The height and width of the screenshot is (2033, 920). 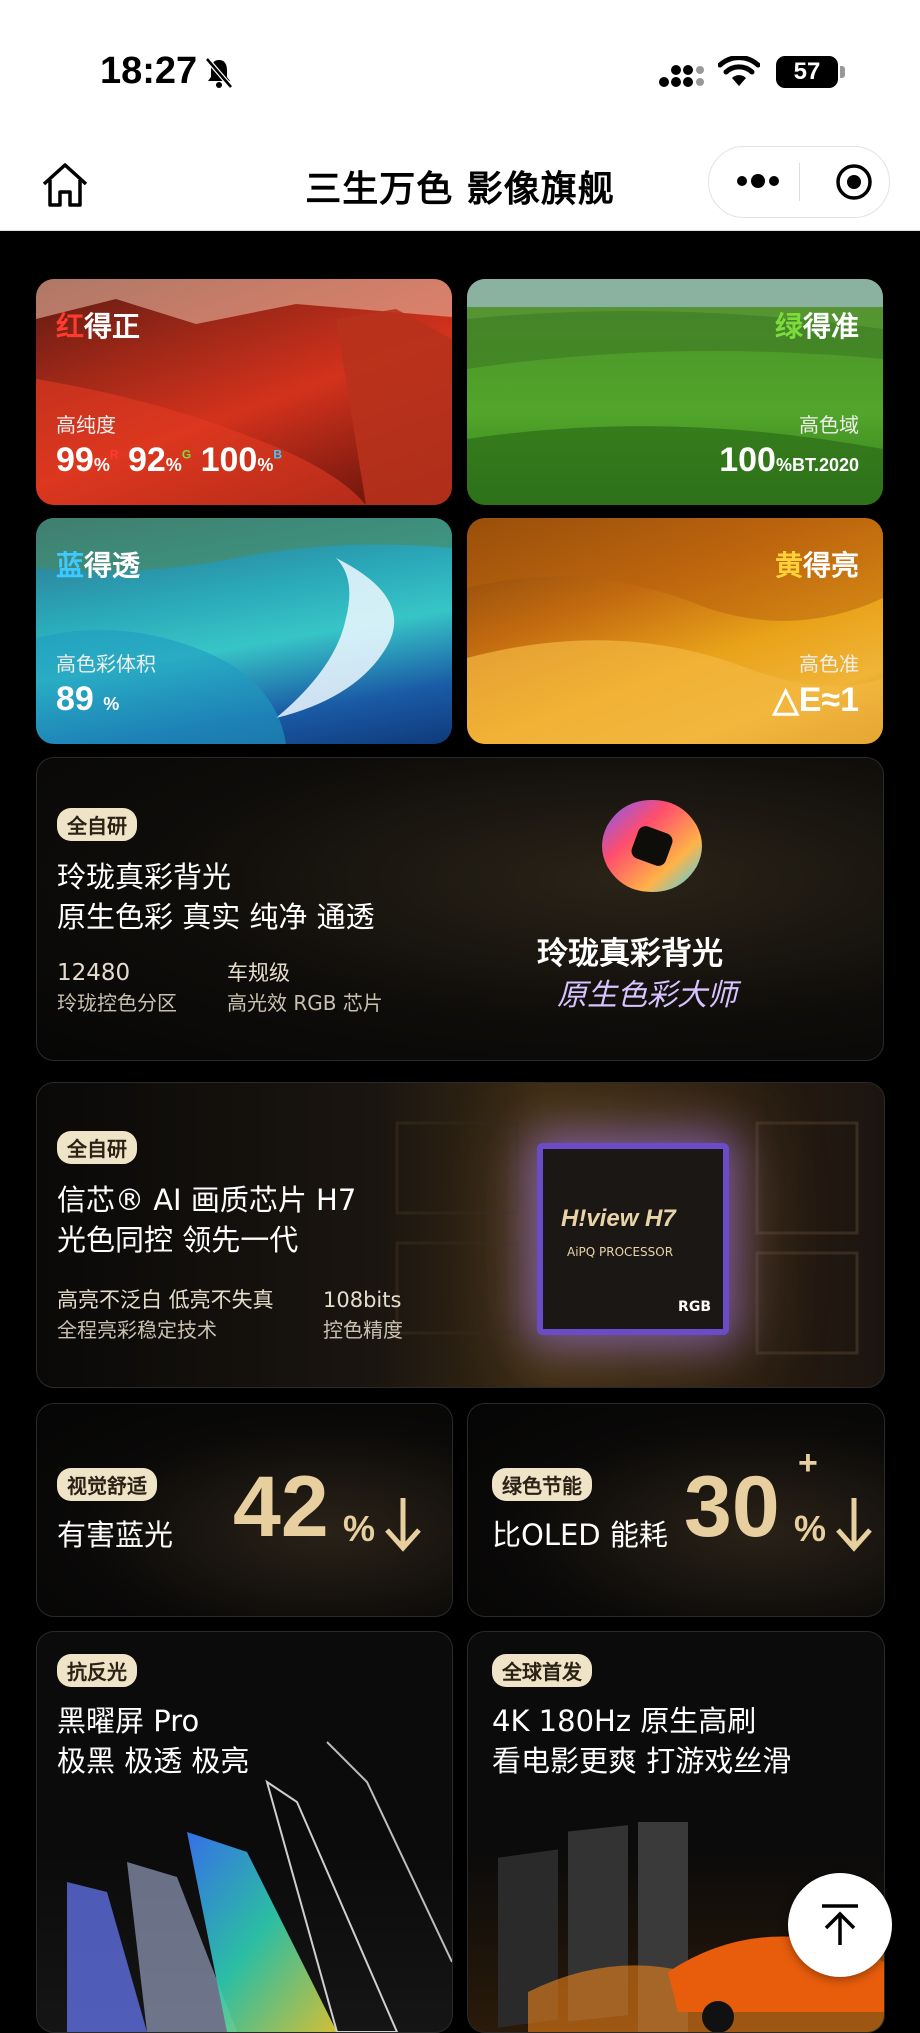 What do you see at coordinates (647, 995) in the screenshot?
I see `backlight-logo-subtitle: 原生色彩大师` at bounding box center [647, 995].